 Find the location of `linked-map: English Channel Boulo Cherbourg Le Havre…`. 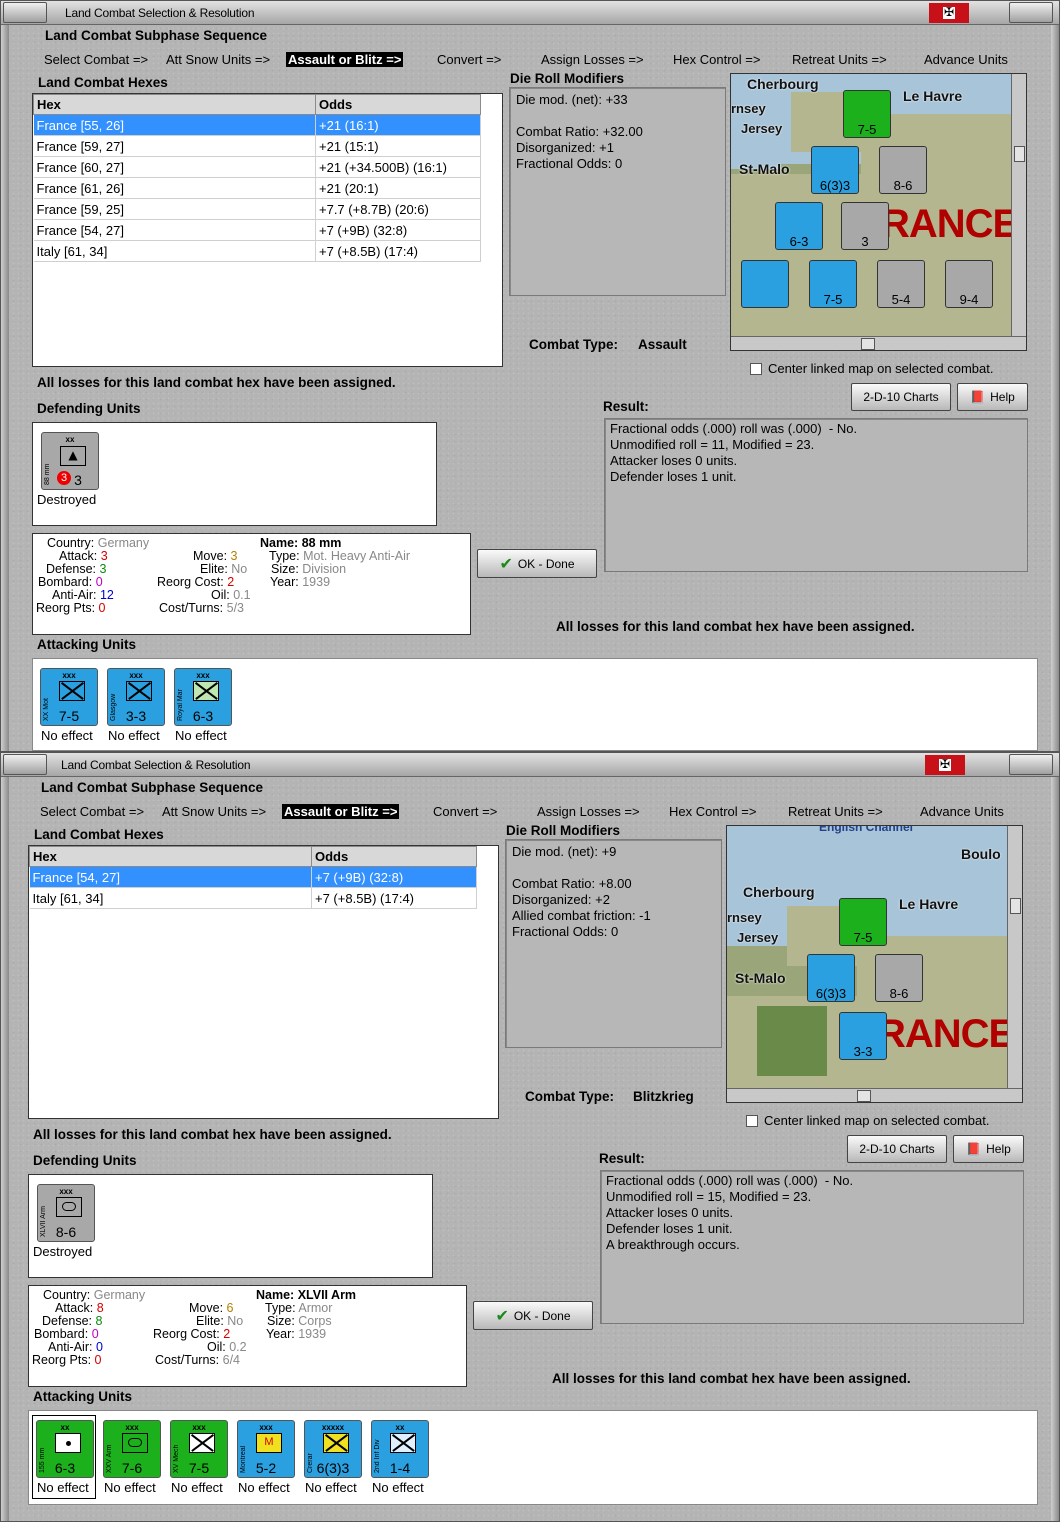

linked-map: English Channel Boulo Cherbourg Le Havre… is located at coordinates (874, 964).